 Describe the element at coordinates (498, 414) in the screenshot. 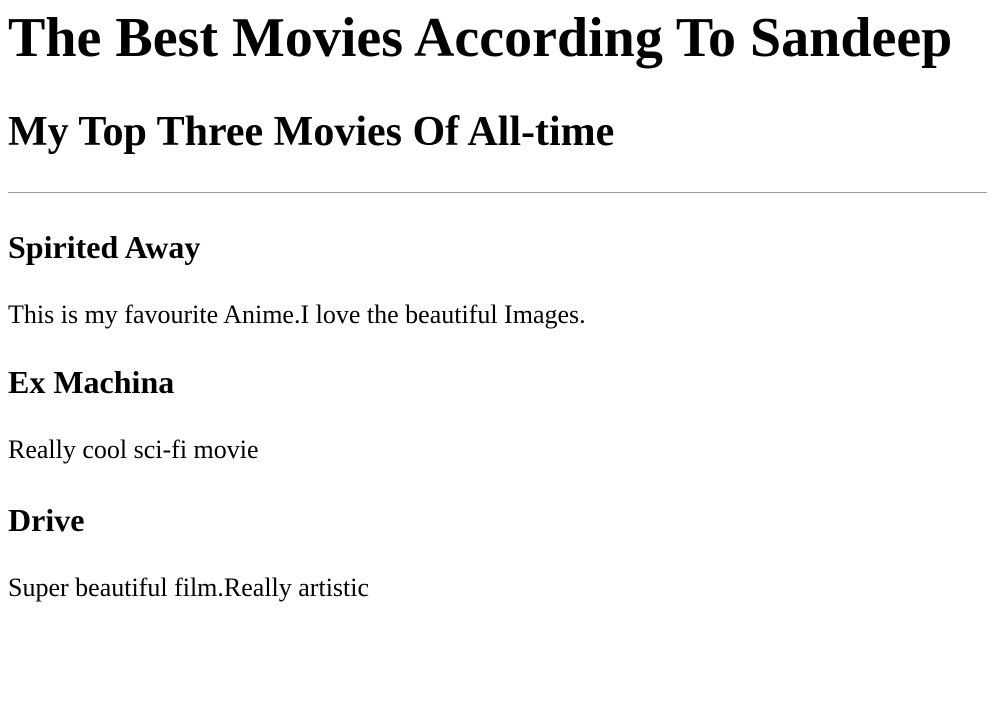

I see `movie-entry-ex-machina: Ex Machina Really cool sci-fi movie` at that location.